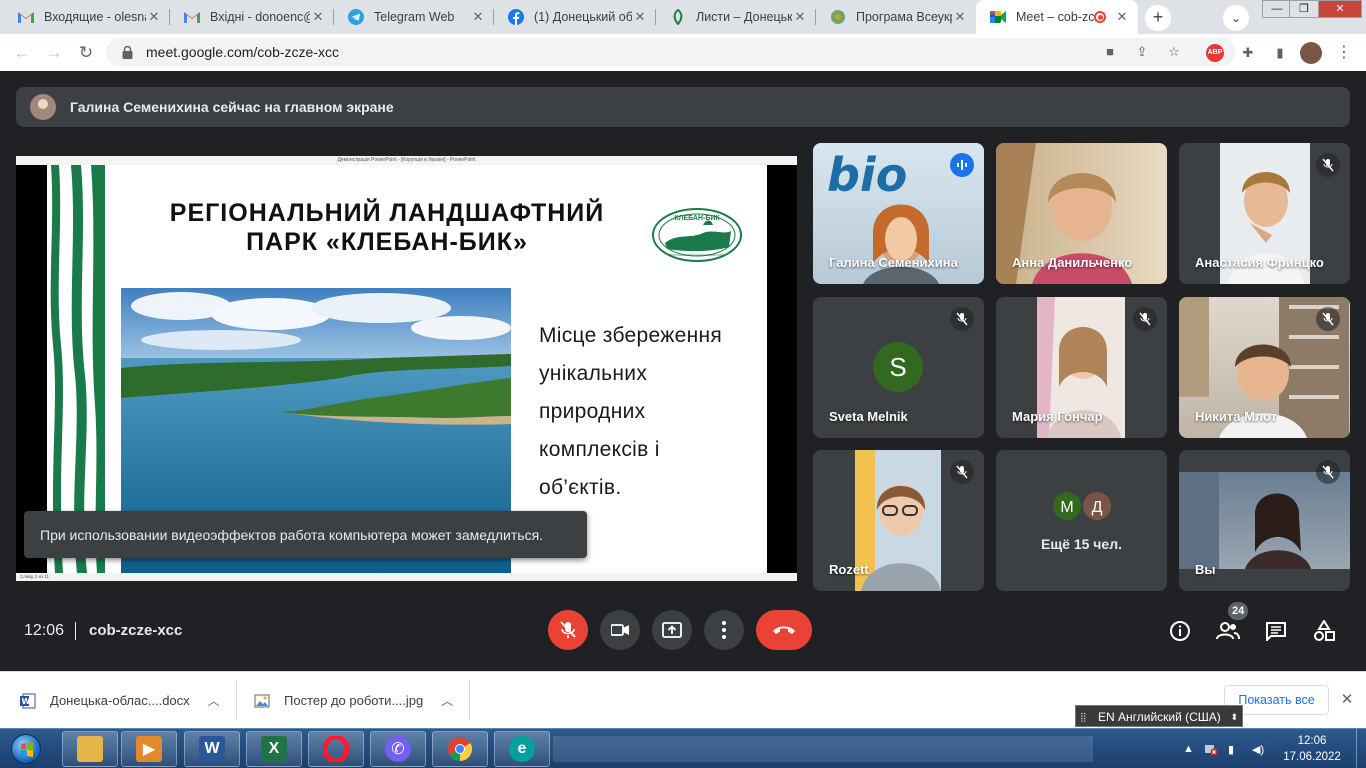 The height and width of the screenshot is (768, 1366). What do you see at coordinates (1258, 748) in the screenshot?
I see `volume-icon: ◀)` at bounding box center [1258, 748].